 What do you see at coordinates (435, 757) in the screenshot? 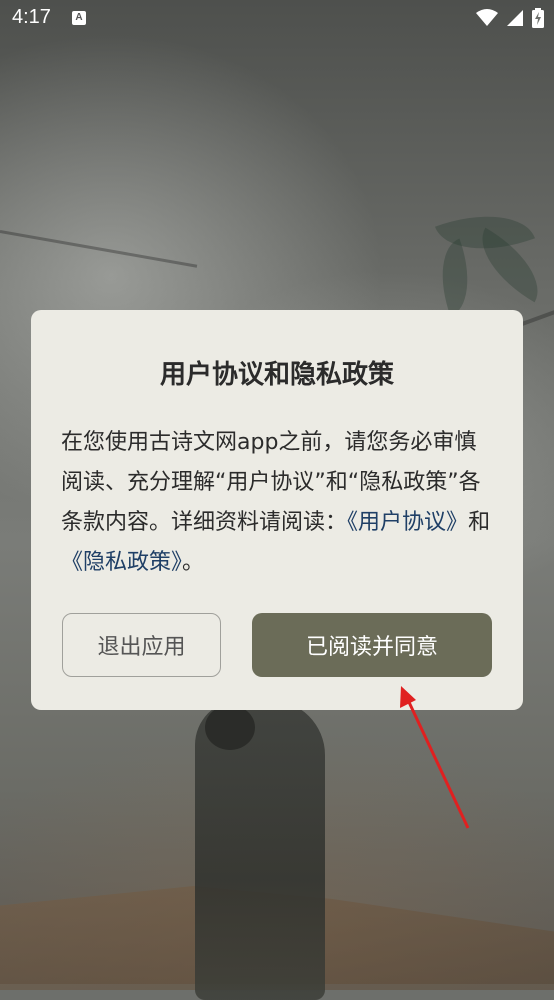
I see `red-arrow-annotation` at bounding box center [435, 757].